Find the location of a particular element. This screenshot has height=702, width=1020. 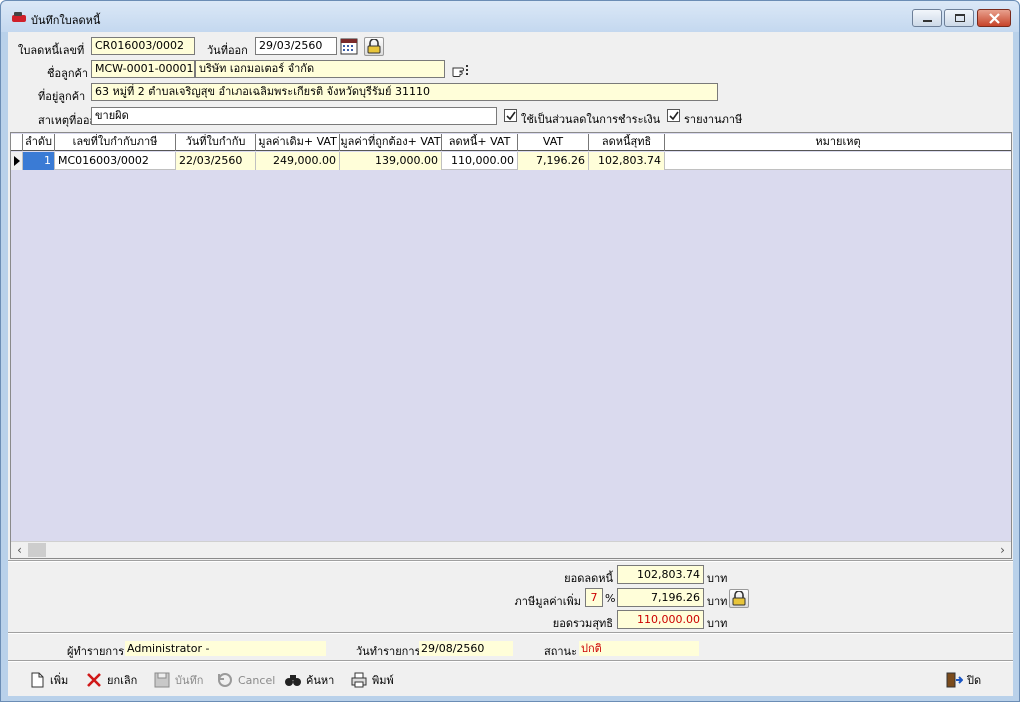

address-label: ที่อยู่ลูกค้า is located at coordinates (62, 96).